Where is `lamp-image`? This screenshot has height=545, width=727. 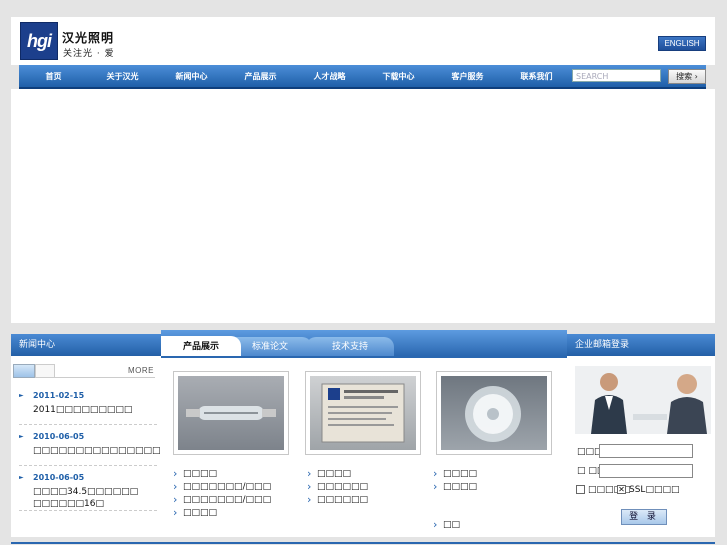
lamp-image is located at coordinates (231, 413).